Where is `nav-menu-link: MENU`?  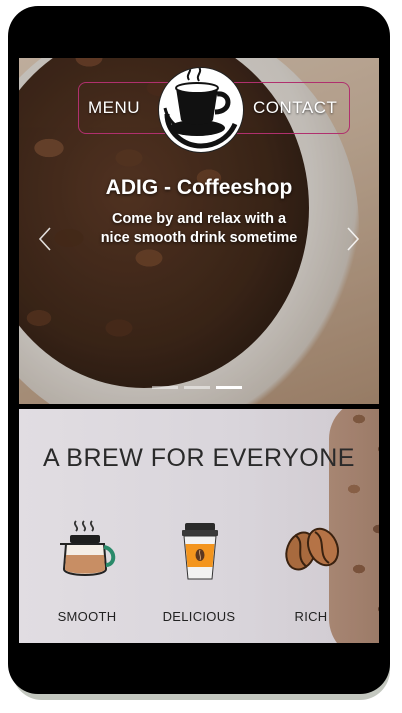 nav-menu-link: MENU is located at coordinates (114, 108).